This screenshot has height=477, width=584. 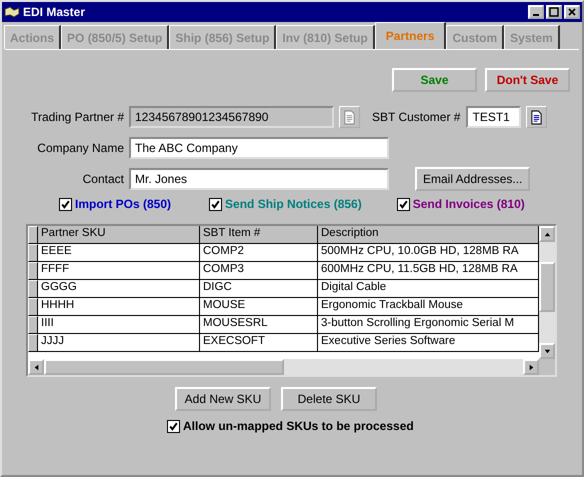 I want to click on table-cell: EEEE, so click(x=119, y=253).